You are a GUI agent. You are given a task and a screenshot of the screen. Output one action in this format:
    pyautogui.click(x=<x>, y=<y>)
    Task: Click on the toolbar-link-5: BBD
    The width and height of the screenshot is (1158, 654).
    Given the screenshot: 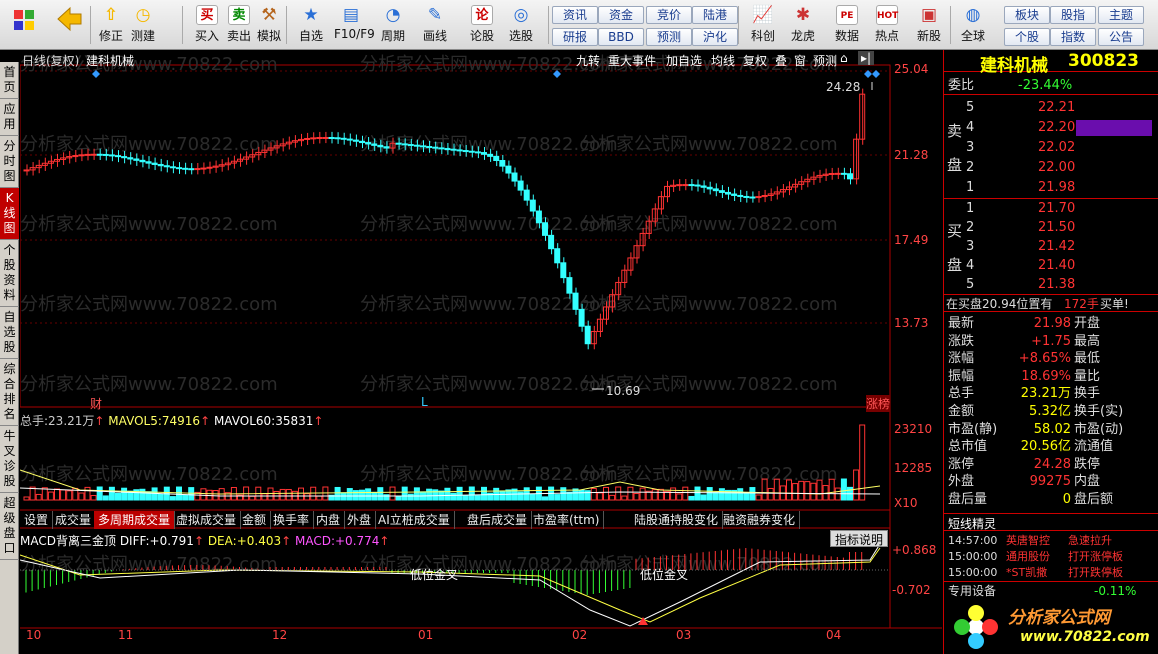 What is the action you would take?
    pyautogui.click(x=621, y=37)
    